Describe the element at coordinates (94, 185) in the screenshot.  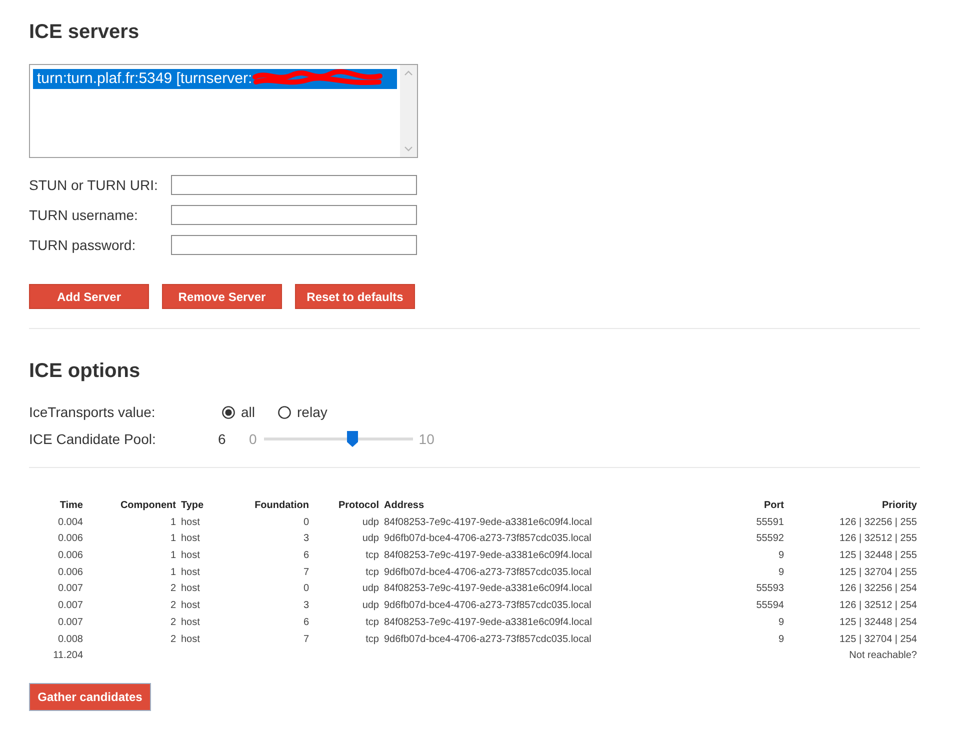
I see `field-label: STUN or TURN URI:` at that location.